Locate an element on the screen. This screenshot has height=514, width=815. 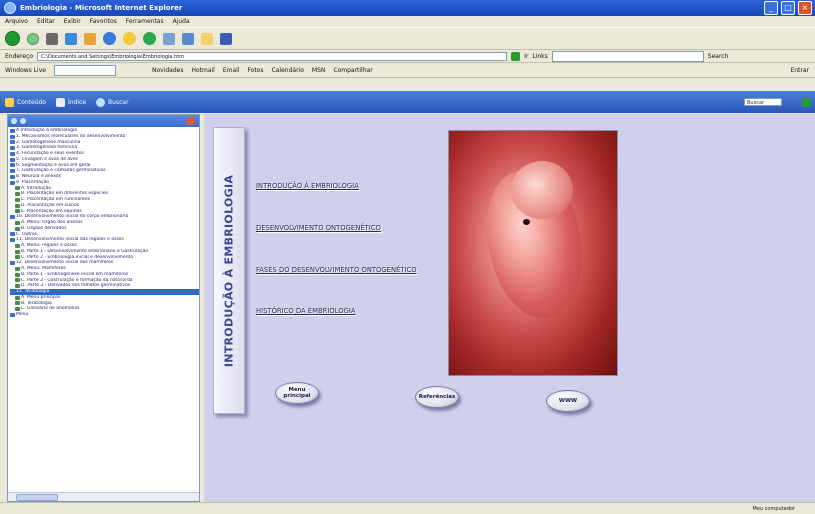
www-button: WWW is located at coordinates (568, 401).